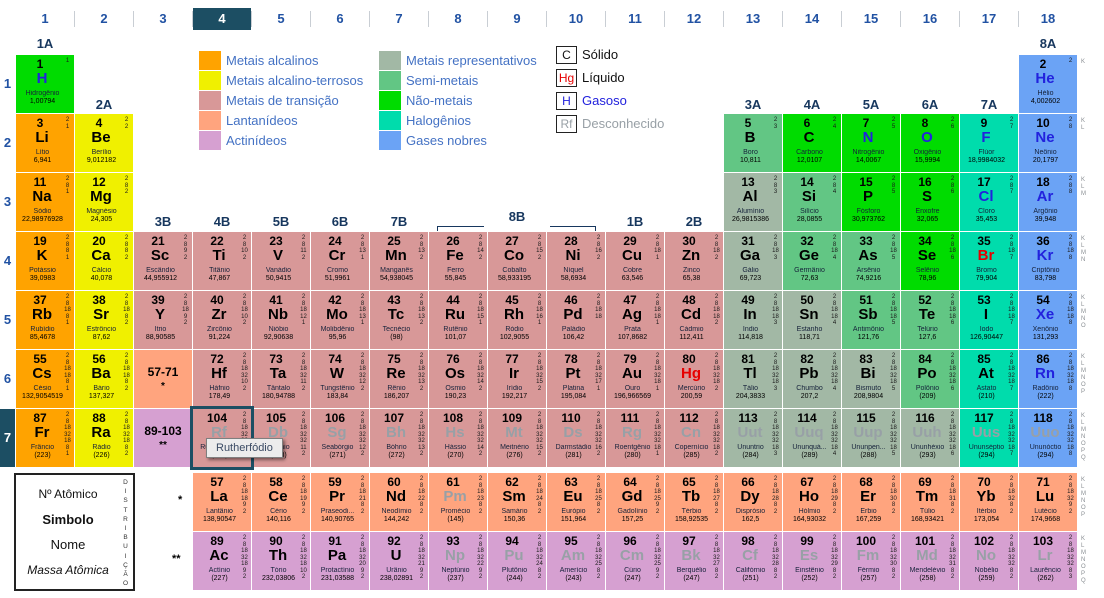 Image resolution: width=1104 pixels, height=598 pixels. What do you see at coordinates (281, 19) in the screenshot?
I see `column-header-5: 5` at bounding box center [281, 19].